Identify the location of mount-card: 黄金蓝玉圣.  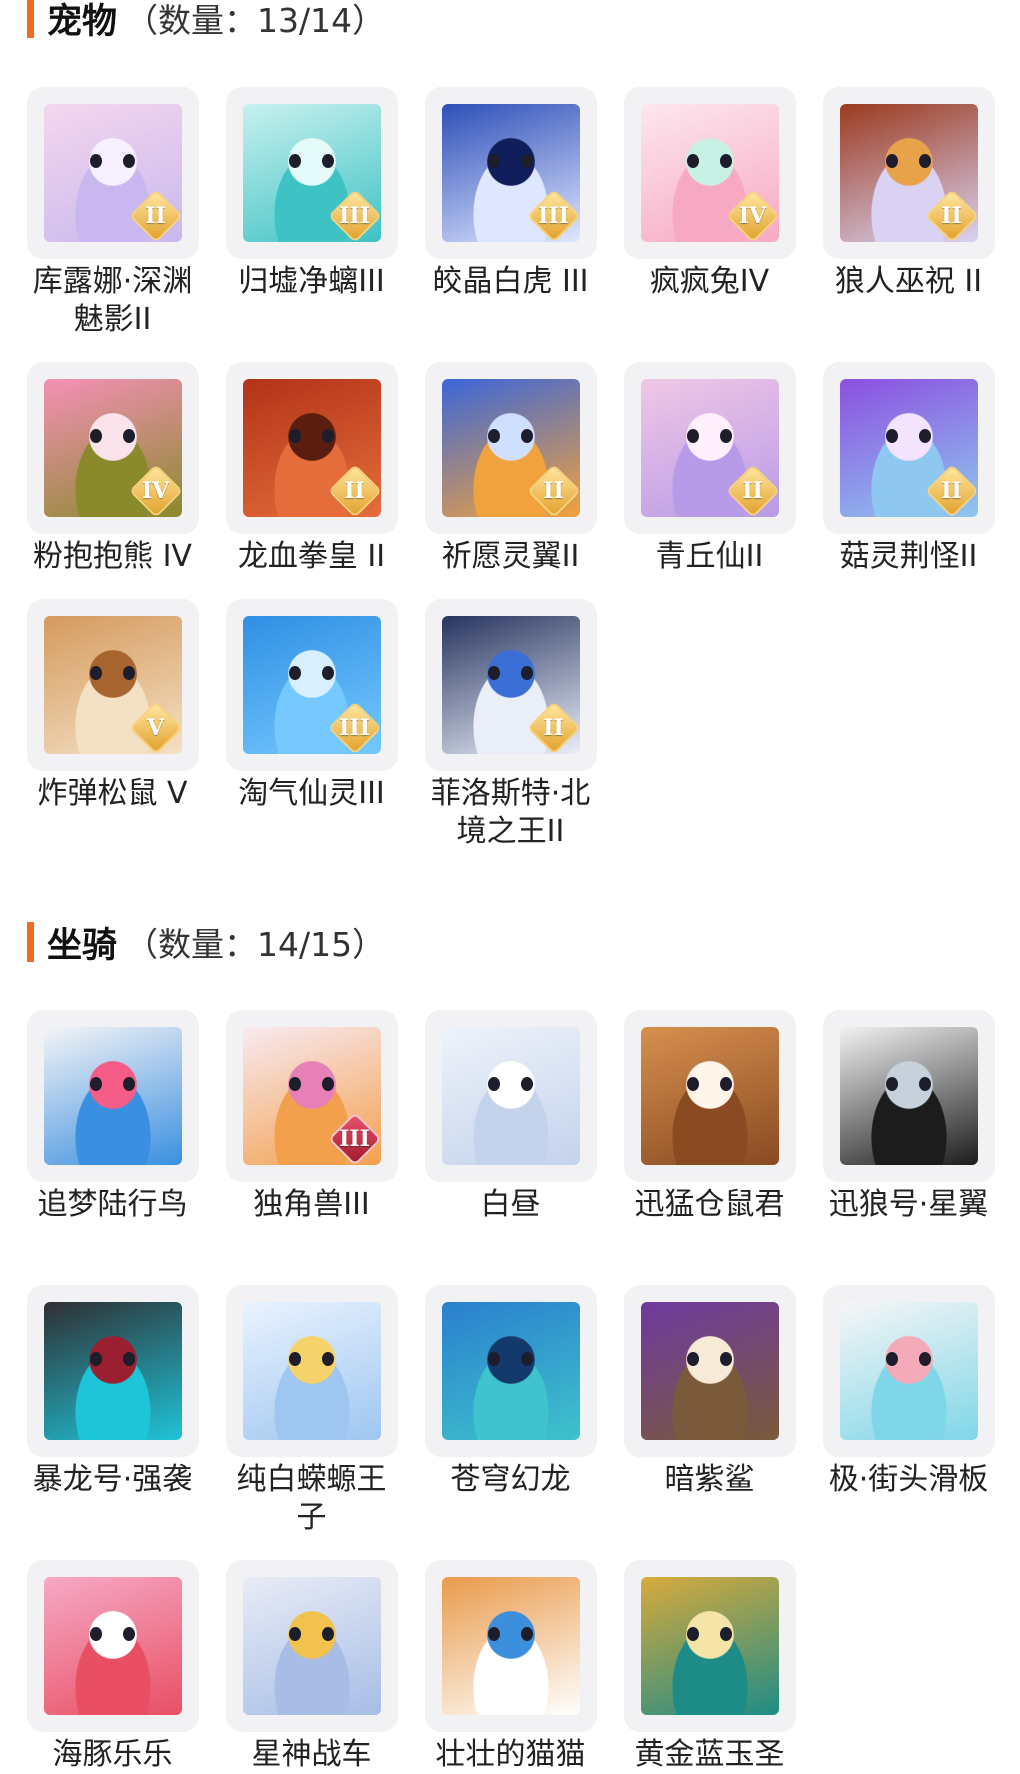
(709, 1667).